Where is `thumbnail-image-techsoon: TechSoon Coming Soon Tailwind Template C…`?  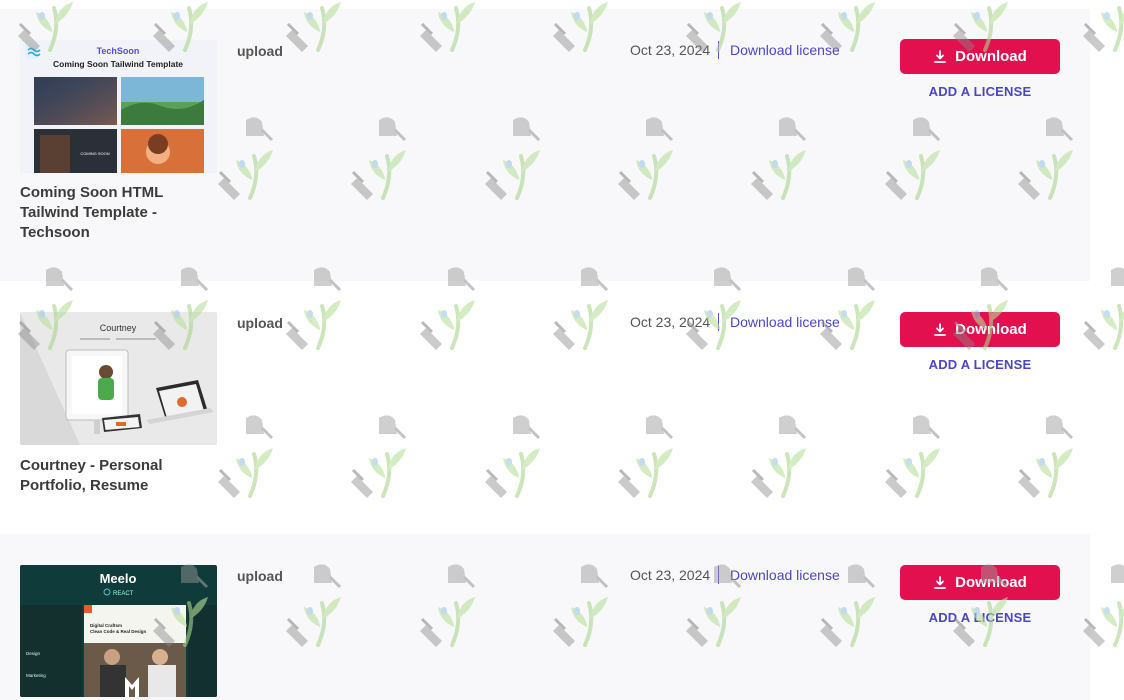 thumbnail-image-techsoon: TechSoon Coming Soon Tailwind Template C… is located at coordinates (118, 106).